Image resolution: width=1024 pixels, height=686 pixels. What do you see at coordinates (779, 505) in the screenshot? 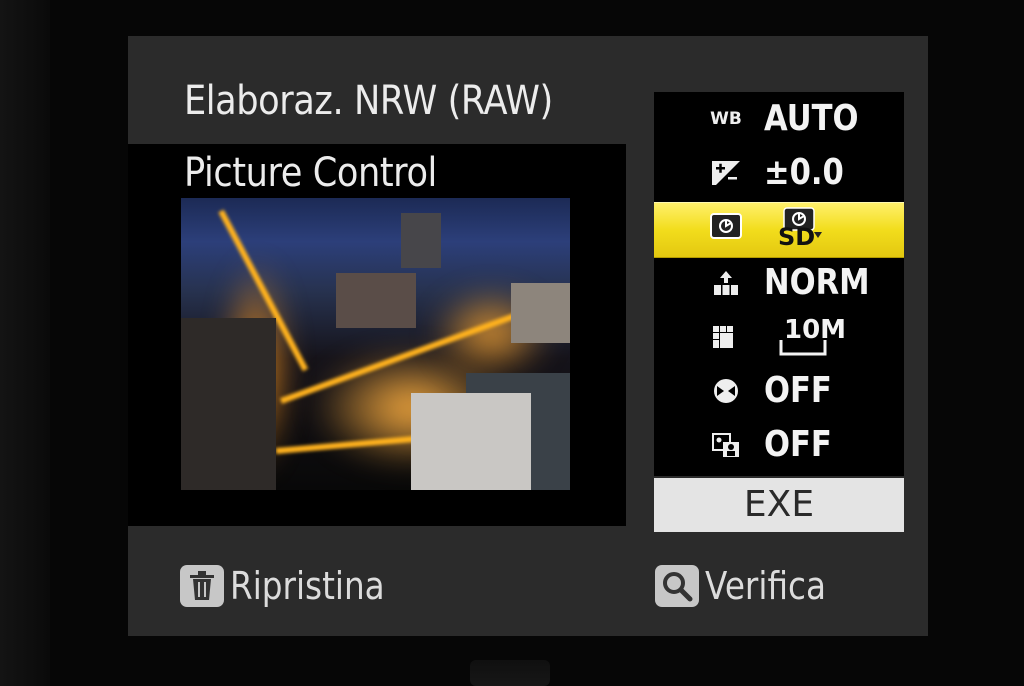
I see `exe-button: EXE` at bounding box center [779, 505].